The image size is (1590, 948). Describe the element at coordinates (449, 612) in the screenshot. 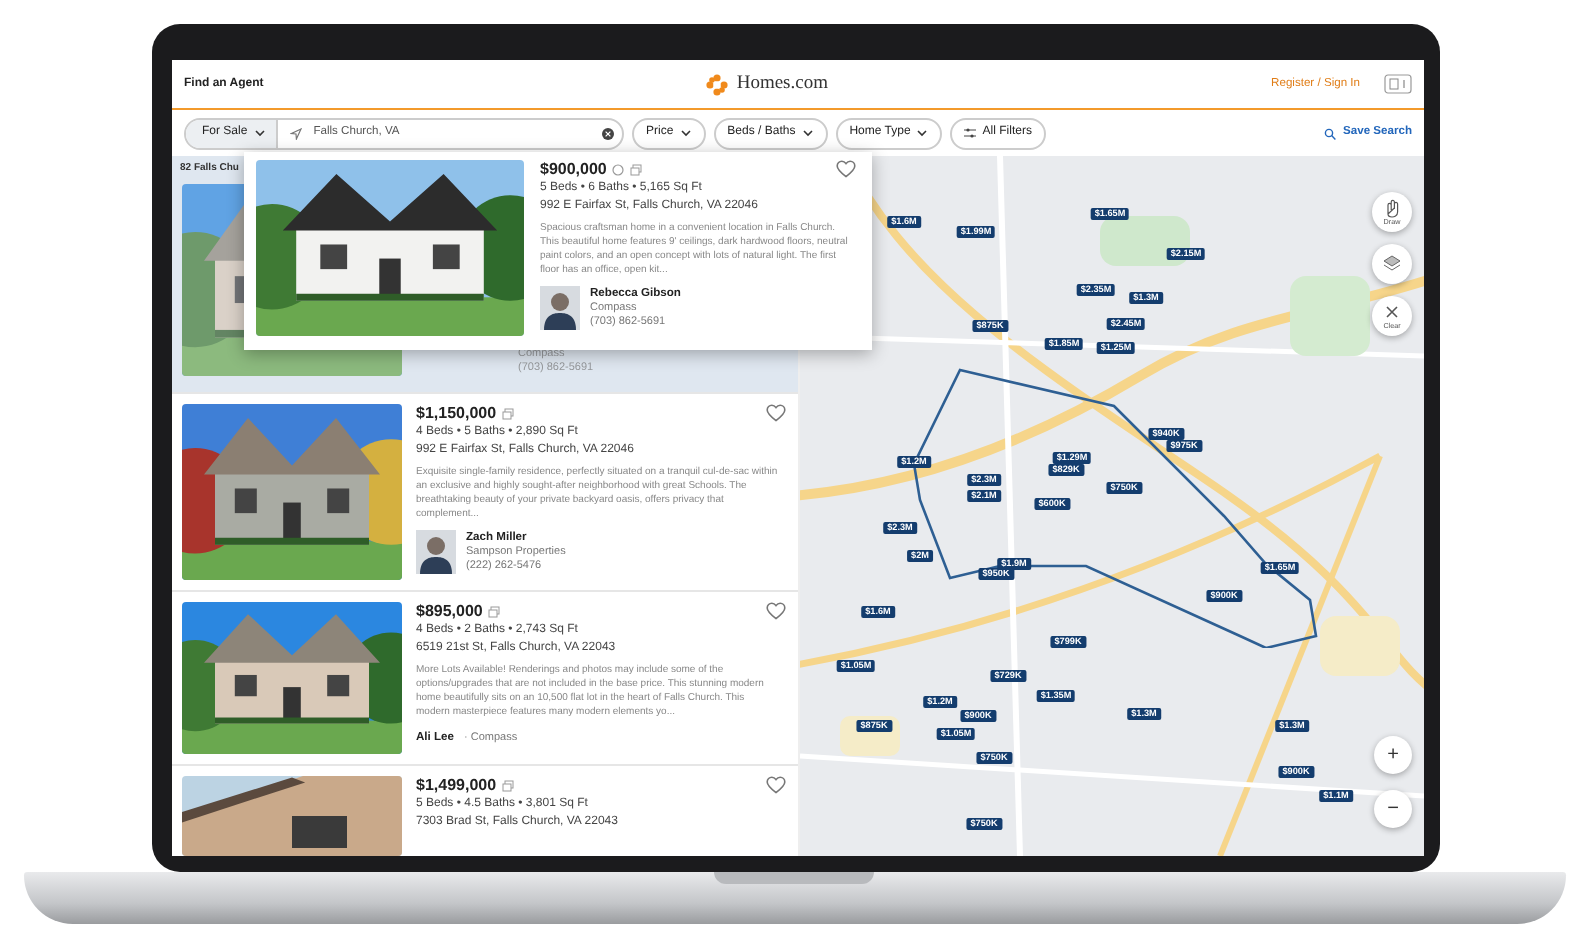

I see `price: $895,000` at that location.